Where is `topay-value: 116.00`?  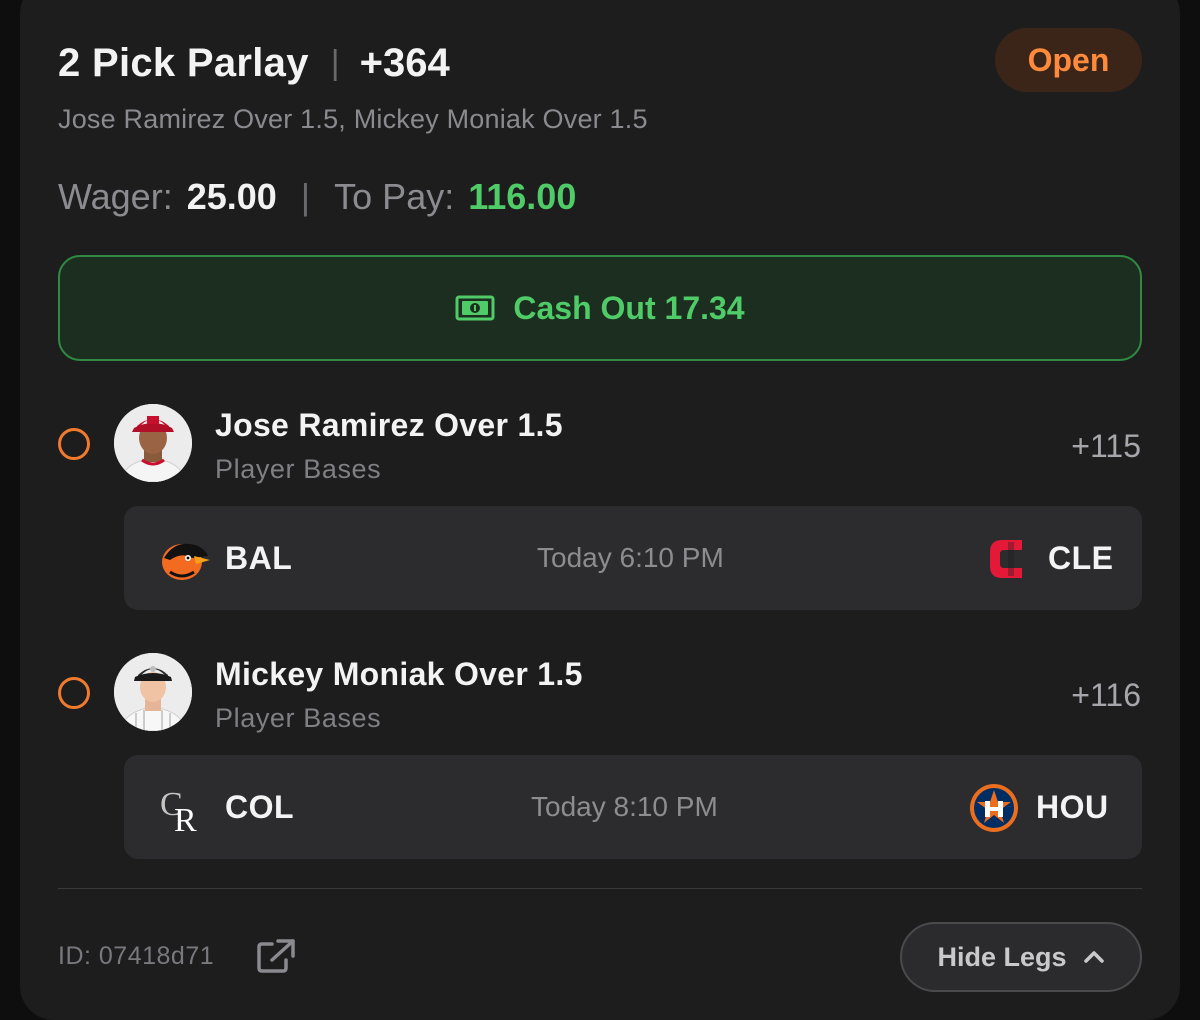 topay-value: 116.00 is located at coordinates (522, 196).